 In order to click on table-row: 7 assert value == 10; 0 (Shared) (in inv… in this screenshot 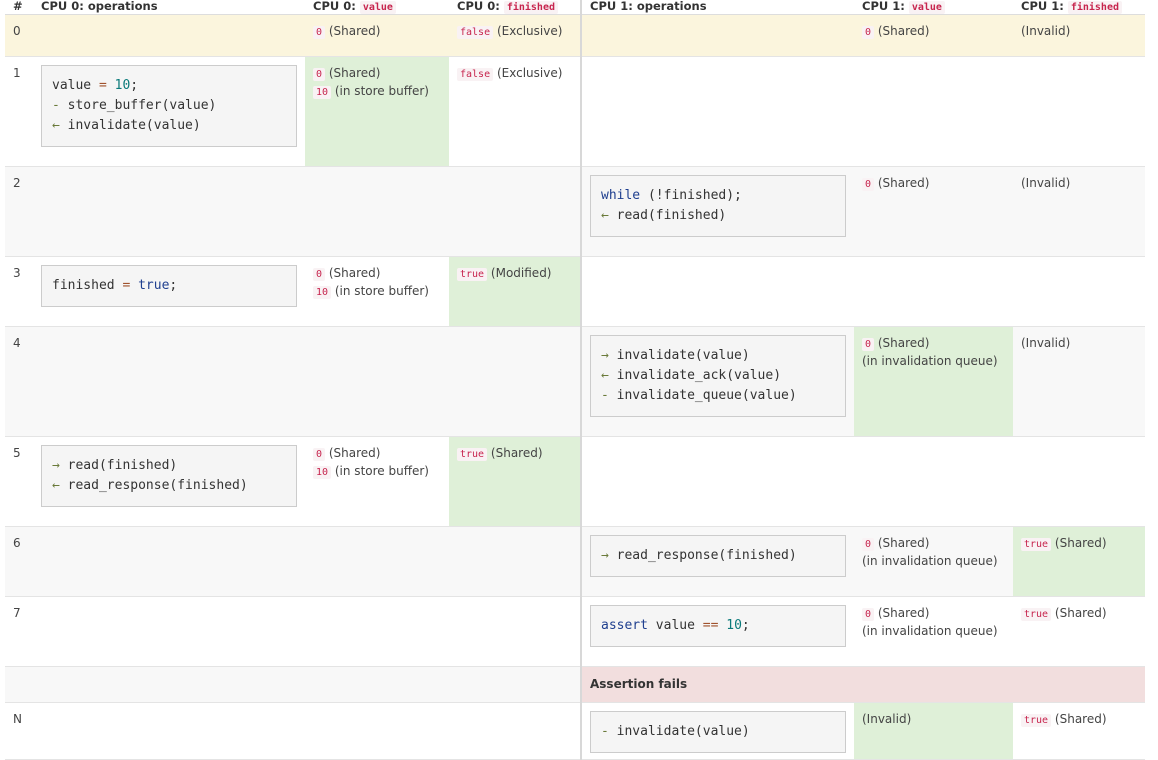, I will do `click(575, 631)`.